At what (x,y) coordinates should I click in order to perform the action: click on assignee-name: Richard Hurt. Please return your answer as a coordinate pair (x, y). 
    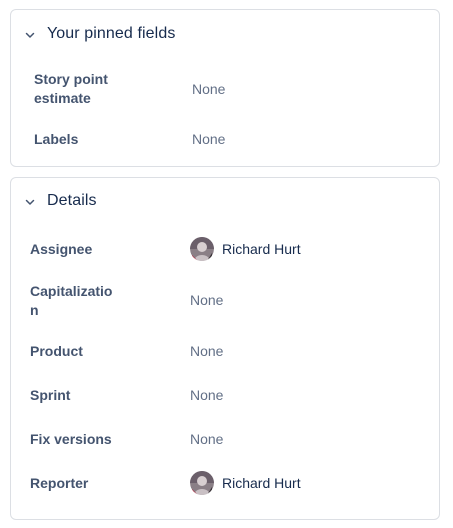
    Looking at the image, I should click on (261, 248).